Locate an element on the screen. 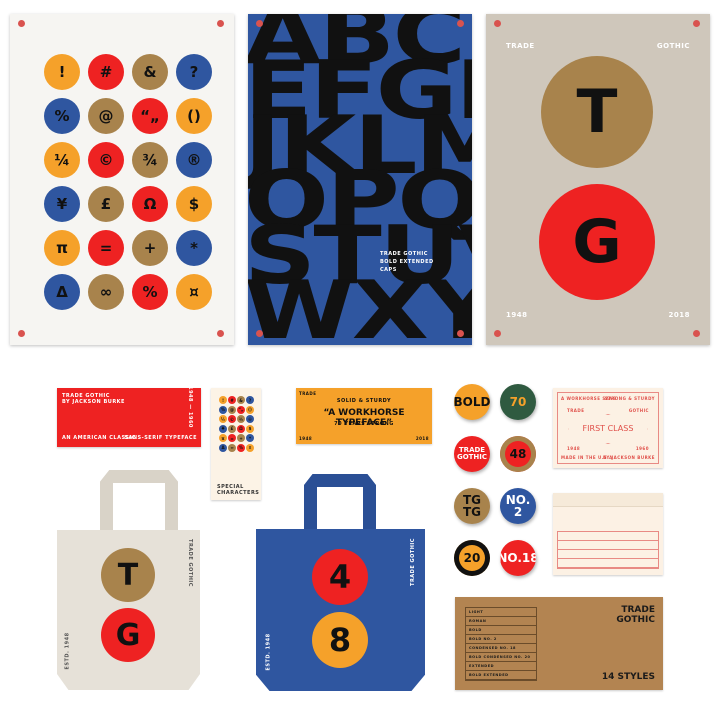 This screenshot has width=720, height=720. pin-button: 70 is located at coordinates (518, 402).